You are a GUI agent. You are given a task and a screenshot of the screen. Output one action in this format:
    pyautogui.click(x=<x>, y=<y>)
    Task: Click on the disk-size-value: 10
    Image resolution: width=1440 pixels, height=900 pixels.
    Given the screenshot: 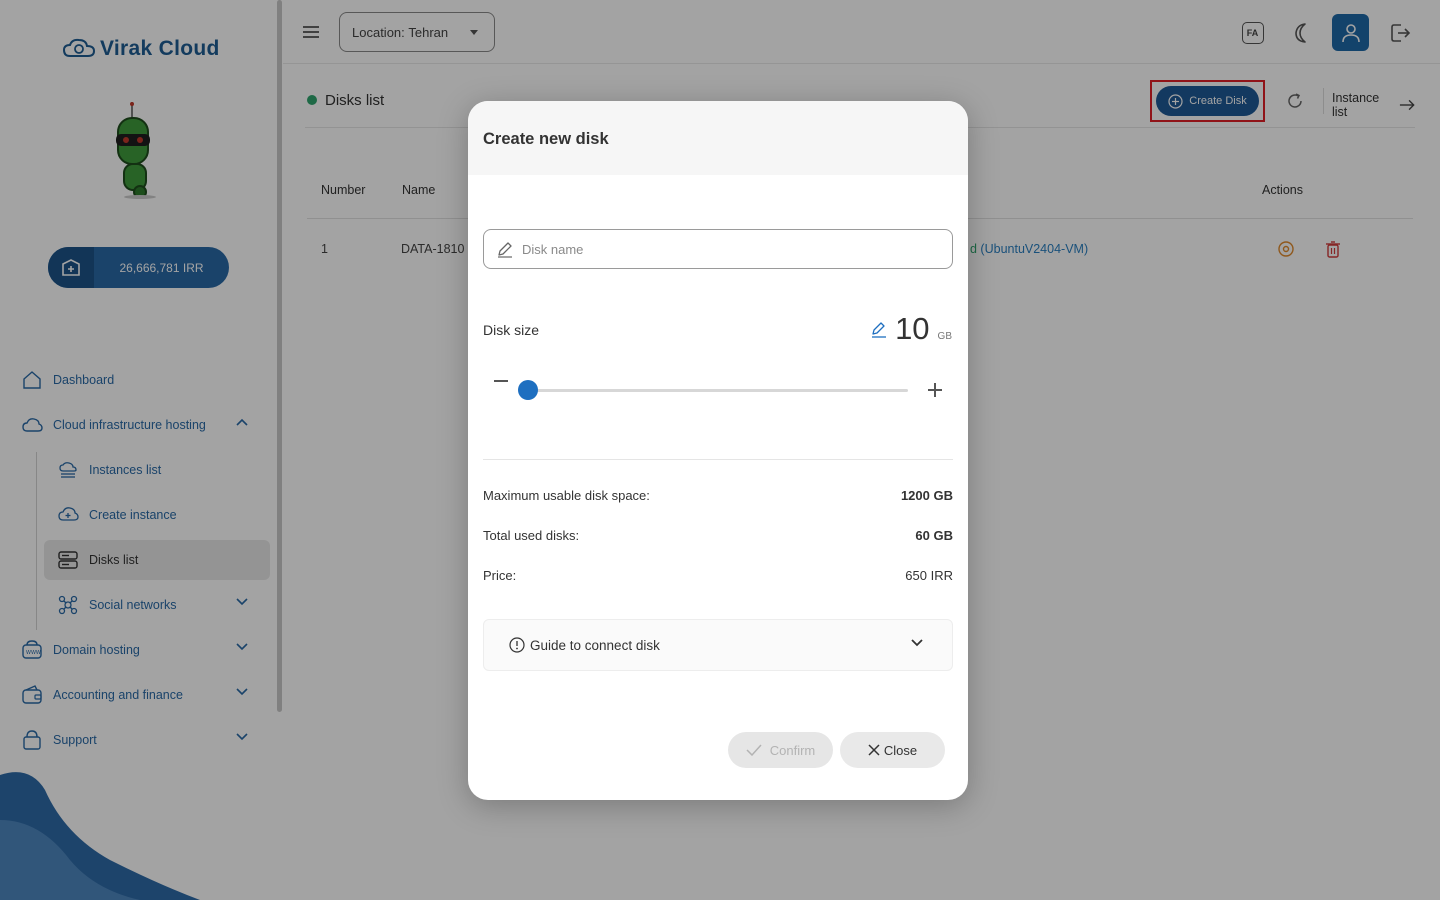 What is the action you would take?
    pyautogui.click(x=912, y=328)
    